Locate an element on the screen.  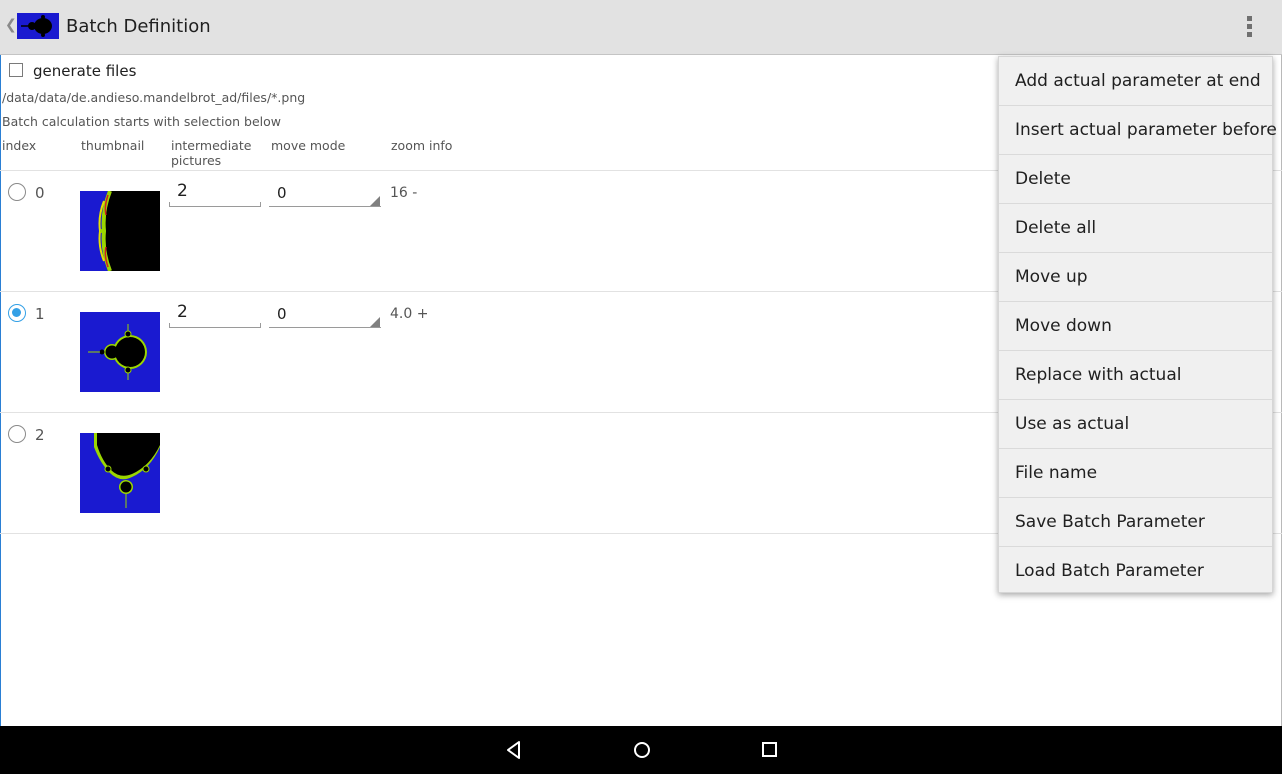
menu-item-move-down: Move down is located at coordinates (1135, 326).